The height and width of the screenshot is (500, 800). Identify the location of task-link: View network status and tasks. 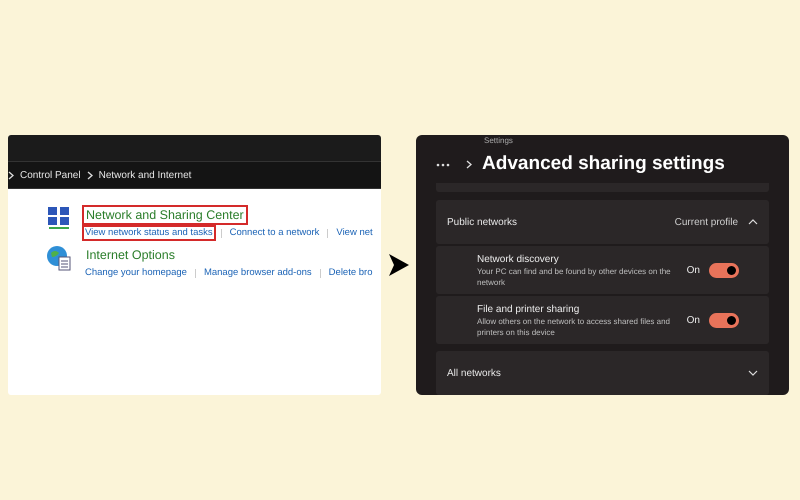
(149, 233).